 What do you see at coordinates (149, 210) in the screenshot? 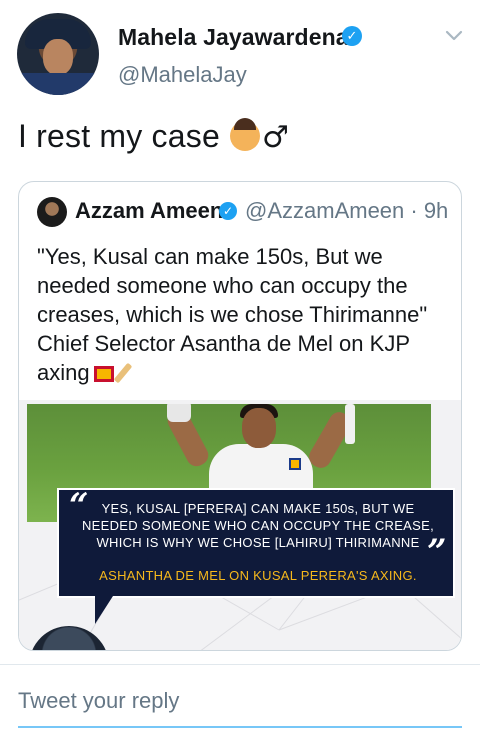
I see `quoted-author-display-name: Azzam Ameen` at bounding box center [149, 210].